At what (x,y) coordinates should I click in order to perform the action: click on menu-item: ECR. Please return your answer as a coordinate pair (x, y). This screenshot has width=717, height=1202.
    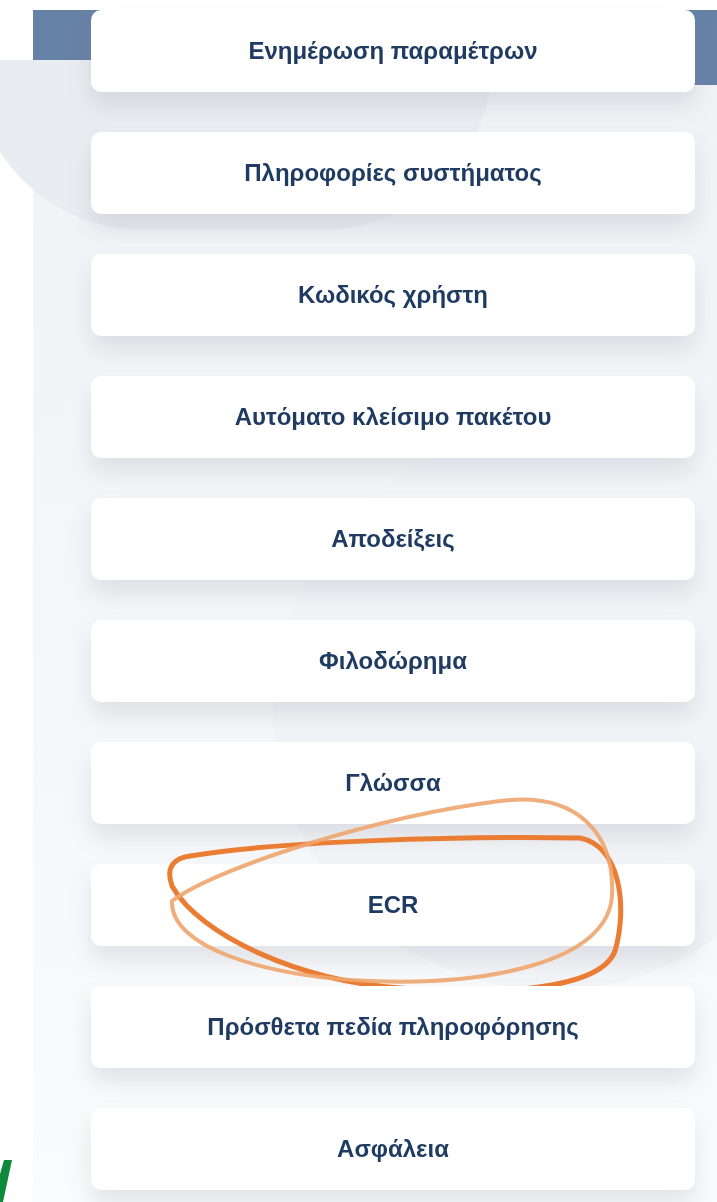
    Looking at the image, I should click on (393, 905).